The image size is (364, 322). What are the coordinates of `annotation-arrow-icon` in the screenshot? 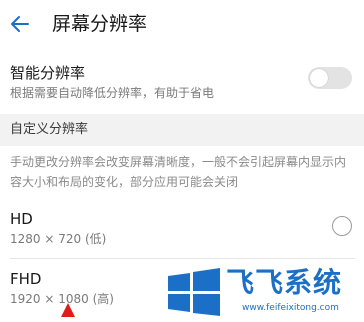 It's located at (68, 310).